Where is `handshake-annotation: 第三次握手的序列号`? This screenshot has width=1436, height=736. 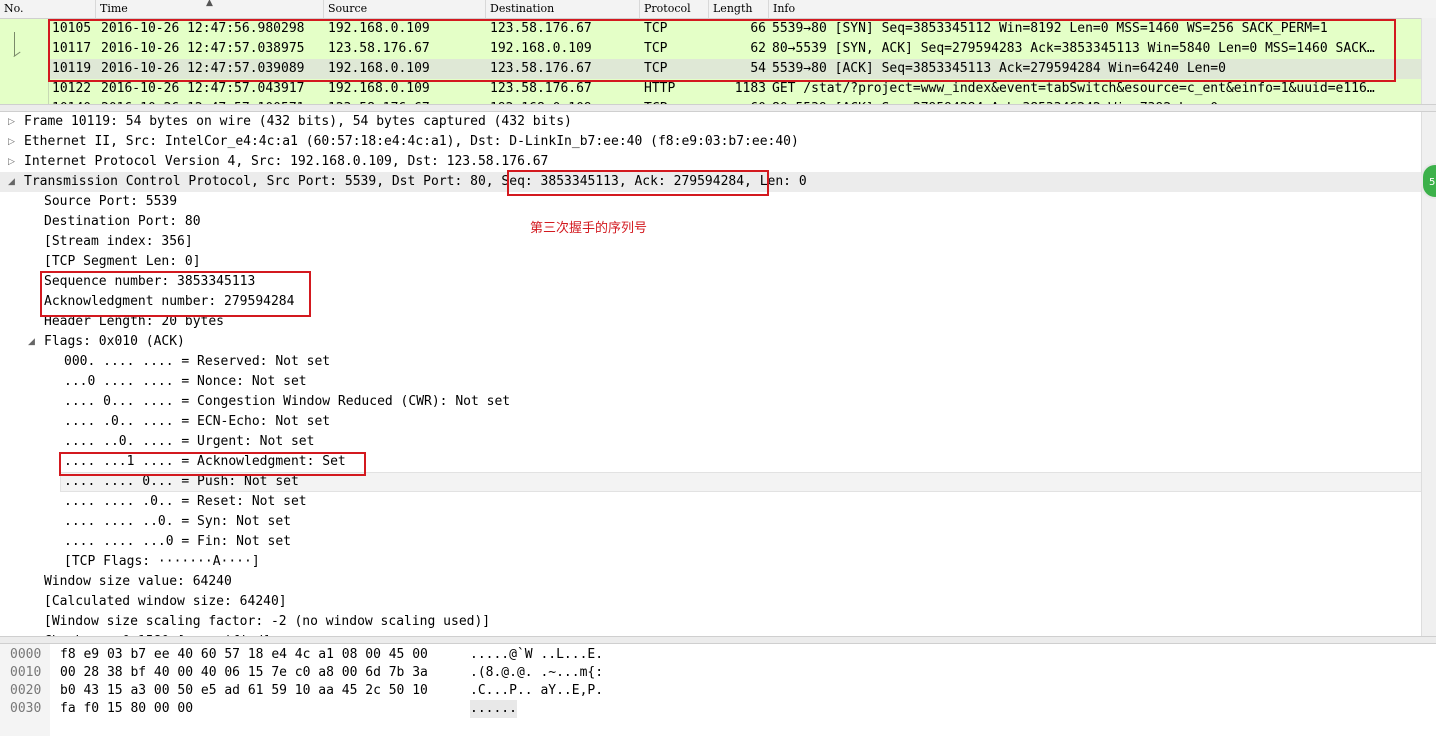 handshake-annotation: 第三次握手的序列号 is located at coordinates (589, 228).